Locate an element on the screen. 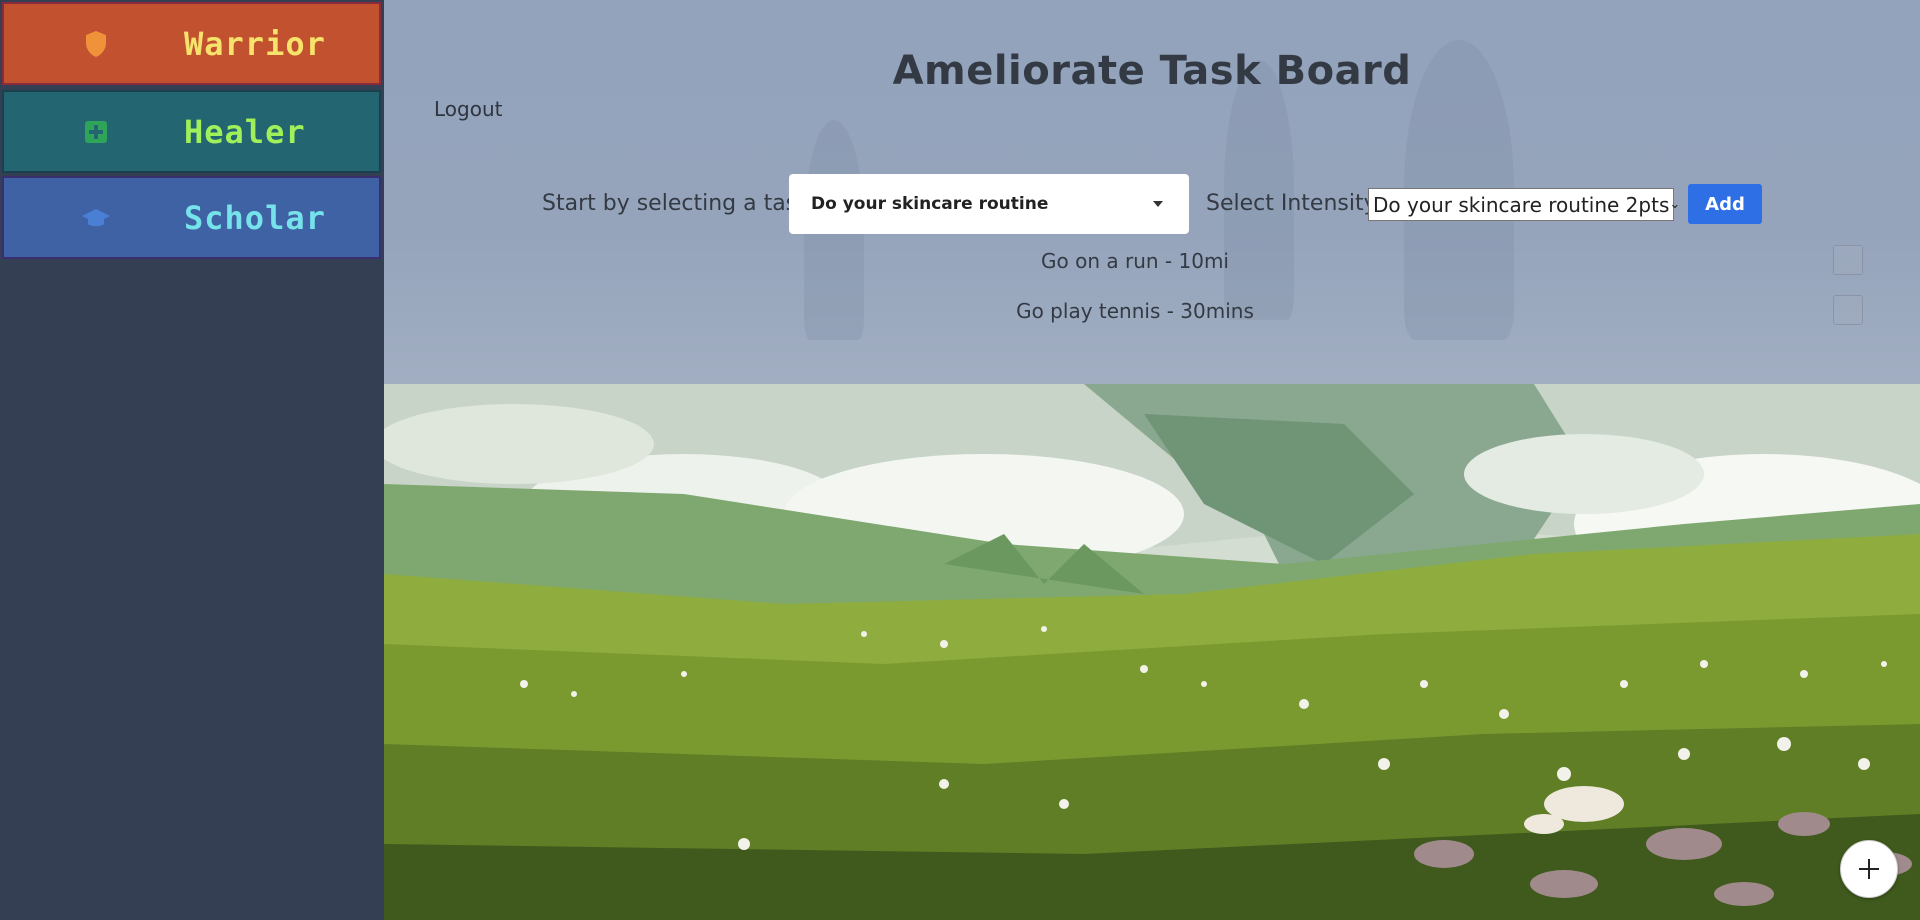 This screenshot has height=920, width=1920. intensity-select-value: Do your skincare routine 2pts is located at coordinates (1521, 204).